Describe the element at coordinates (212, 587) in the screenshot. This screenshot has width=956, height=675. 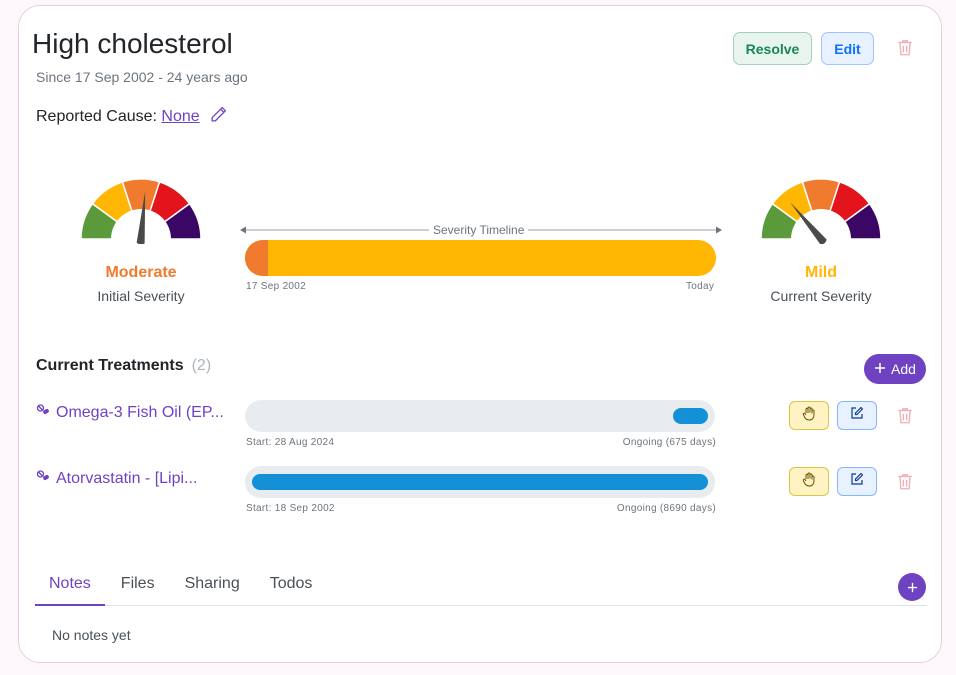
I see `tab-sharing: Sharing` at that location.